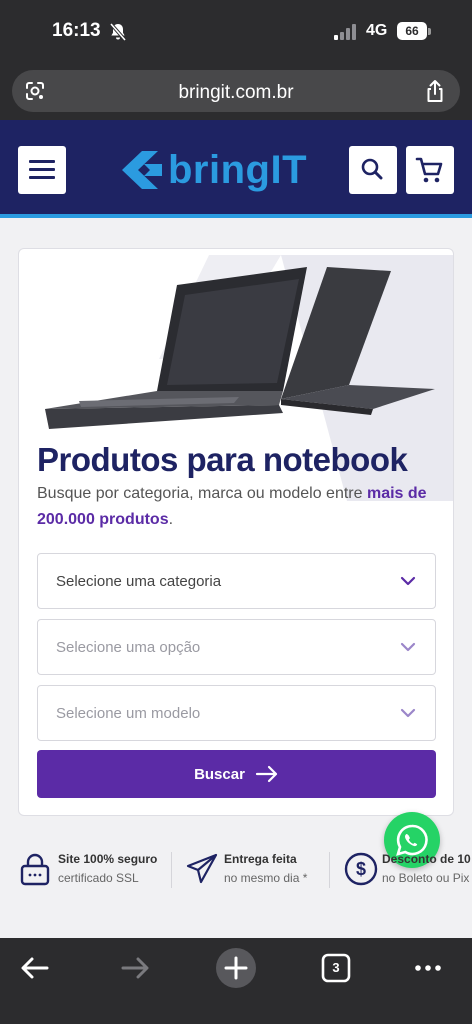 This screenshot has width=472, height=1024. What do you see at coordinates (35, 968) in the screenshot?
I see `back-arrow-icon` at bounding box center [35, 968].